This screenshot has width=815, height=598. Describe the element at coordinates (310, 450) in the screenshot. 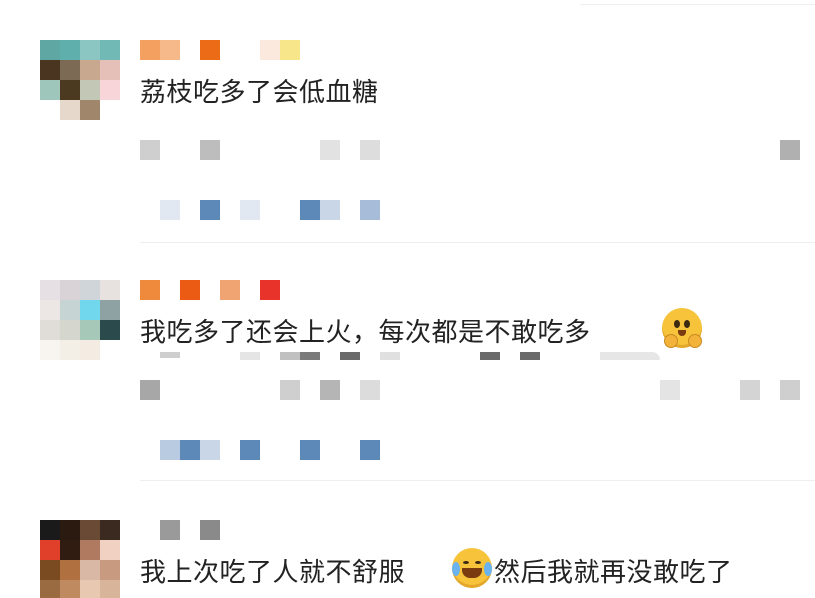

I see `like-count` at that location.